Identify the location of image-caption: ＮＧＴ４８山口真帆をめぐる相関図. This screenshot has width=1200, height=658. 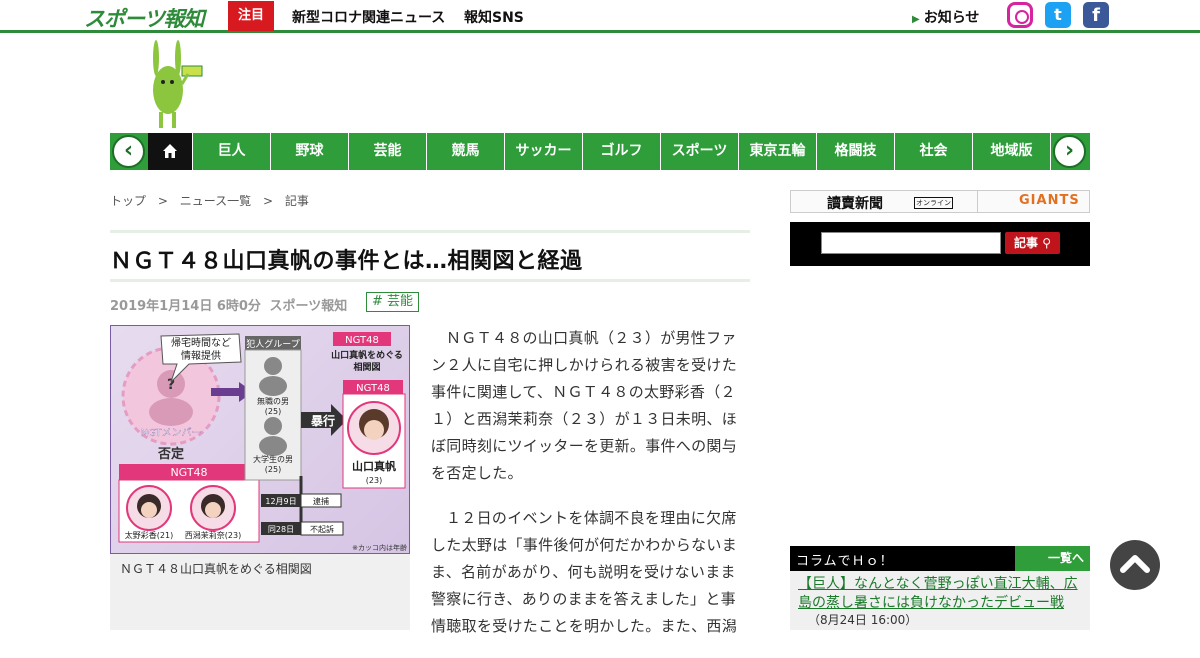
(216, 569).